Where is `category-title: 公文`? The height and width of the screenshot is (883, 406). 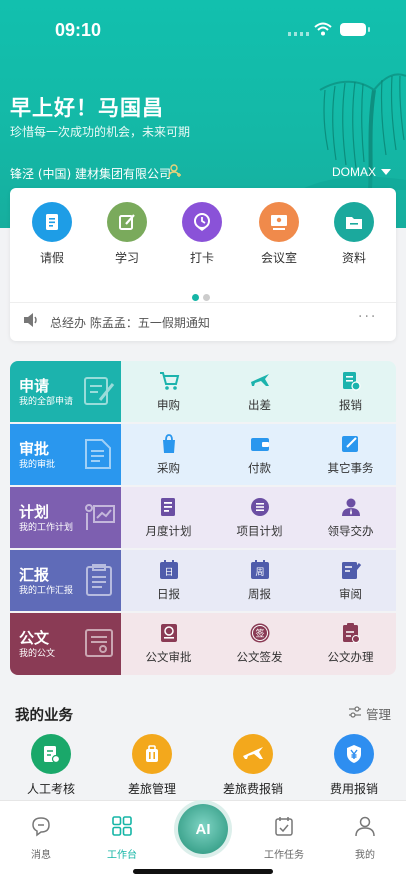 category-title: 公文 is located at coordinates (34, 638).